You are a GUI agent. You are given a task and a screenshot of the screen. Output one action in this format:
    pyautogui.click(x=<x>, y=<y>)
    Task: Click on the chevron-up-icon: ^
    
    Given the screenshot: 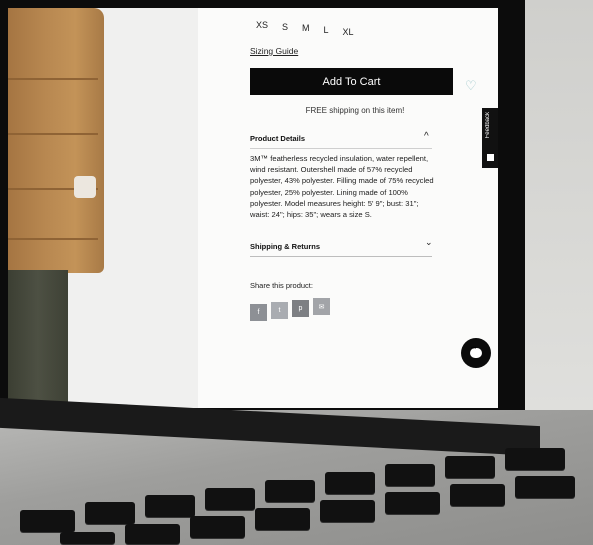 What is the action you would take?
    pyautogui.click(x=426, y=136)
    